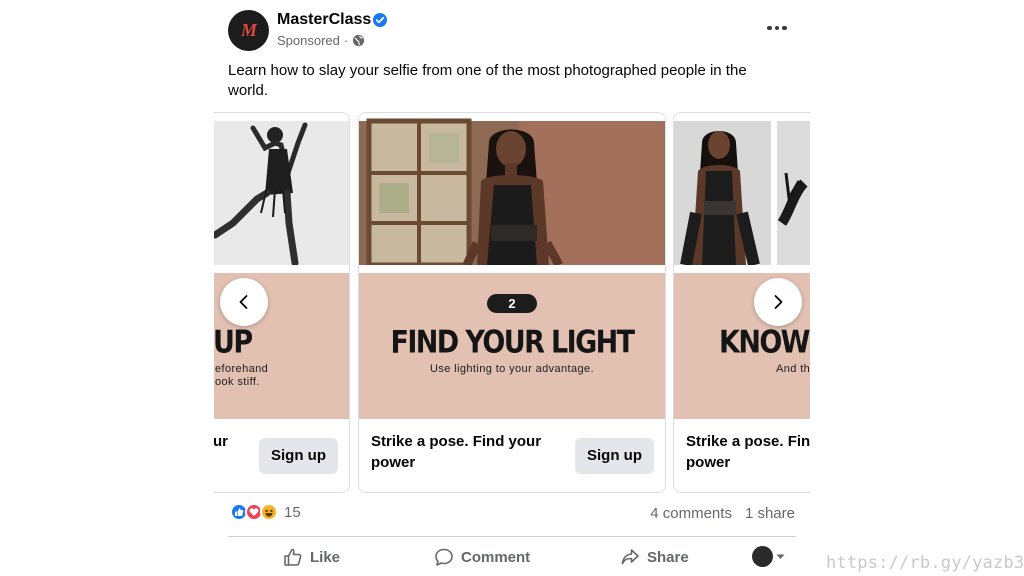  I want to click on share-button: Share, so click(654, 557).